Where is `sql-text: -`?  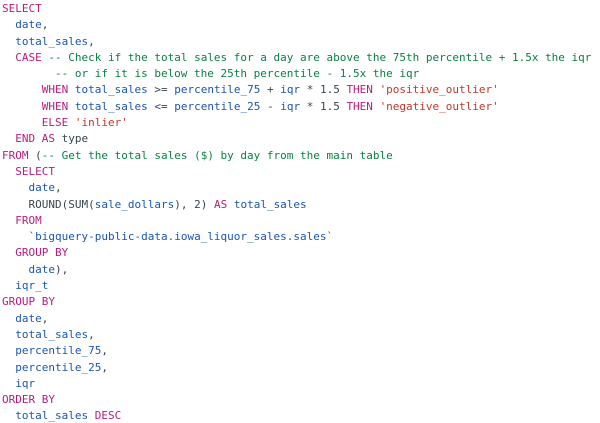
sql-text: - is located at coordinates (270, 106).